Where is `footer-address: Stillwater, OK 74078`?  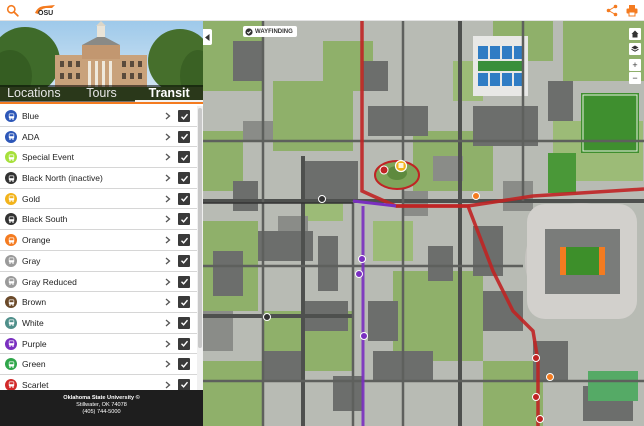
footer-address: Stillwater, OK 74078 is located at coordinates (101, 405).